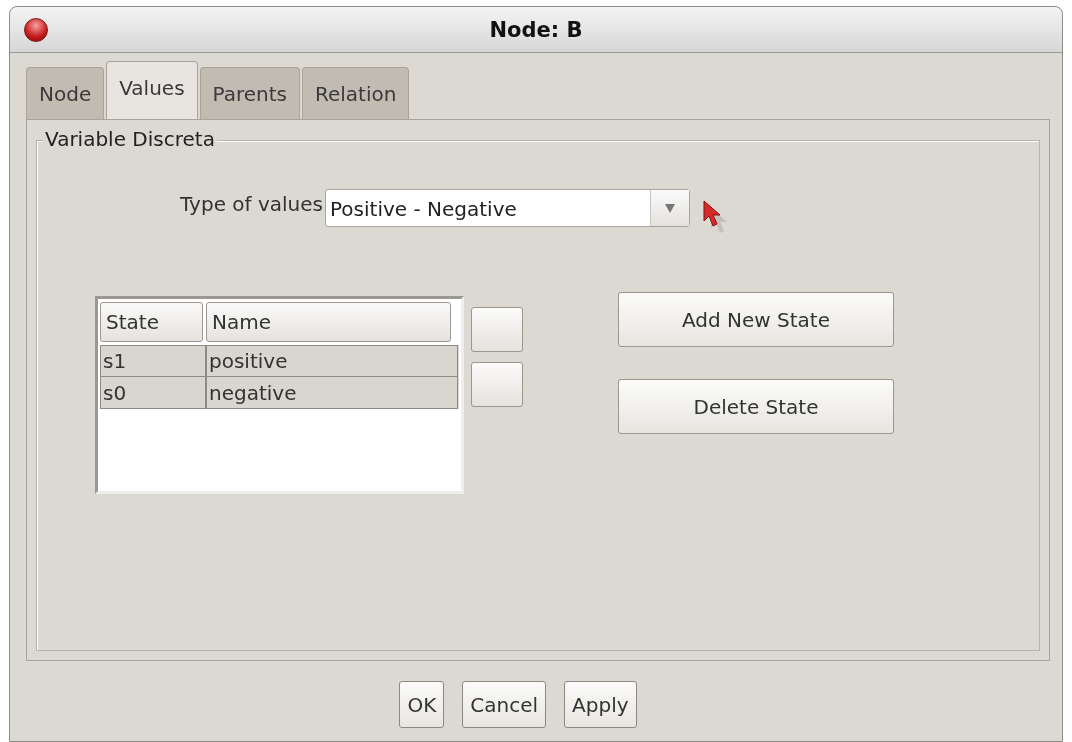 The height and width of the screenshot is (742, 1072). I want to click on dropdown-arrow-icon, so click(670, 208).